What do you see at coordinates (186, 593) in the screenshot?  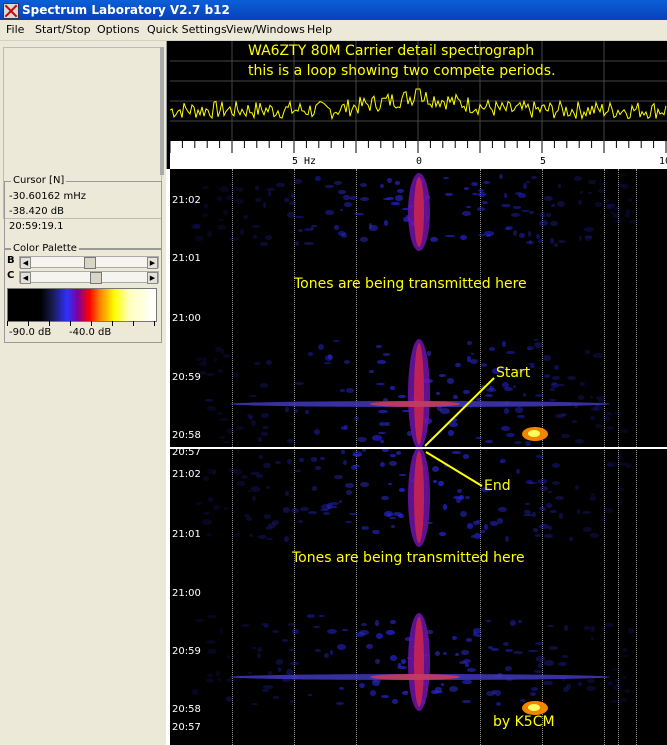 I see `time-label-2100-b: 21:00` at bounding box center [186, 593].